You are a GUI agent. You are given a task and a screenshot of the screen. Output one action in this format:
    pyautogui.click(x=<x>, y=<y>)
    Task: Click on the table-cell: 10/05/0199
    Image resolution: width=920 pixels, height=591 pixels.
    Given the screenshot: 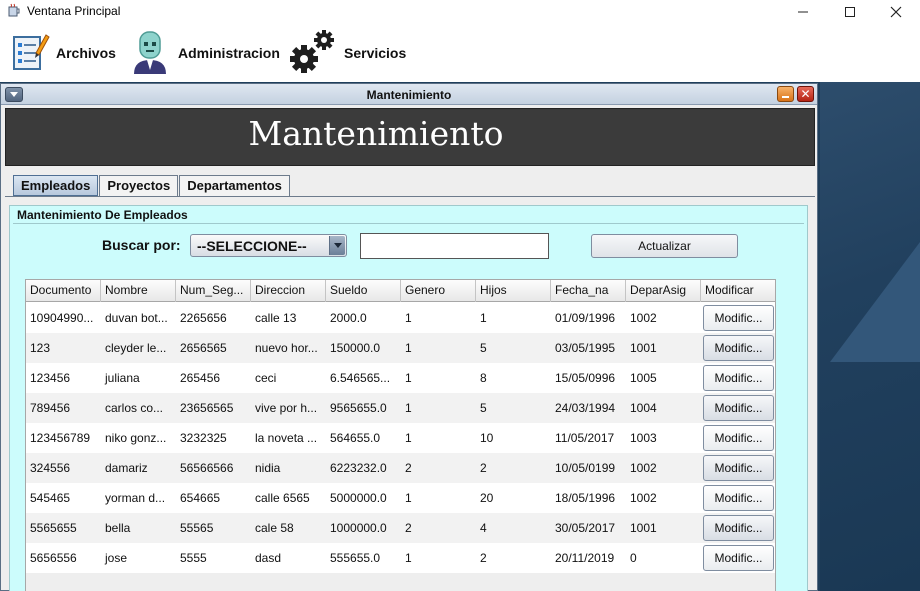 What is the action you would take?
    pyautogui.click(x=588, y=468)
    